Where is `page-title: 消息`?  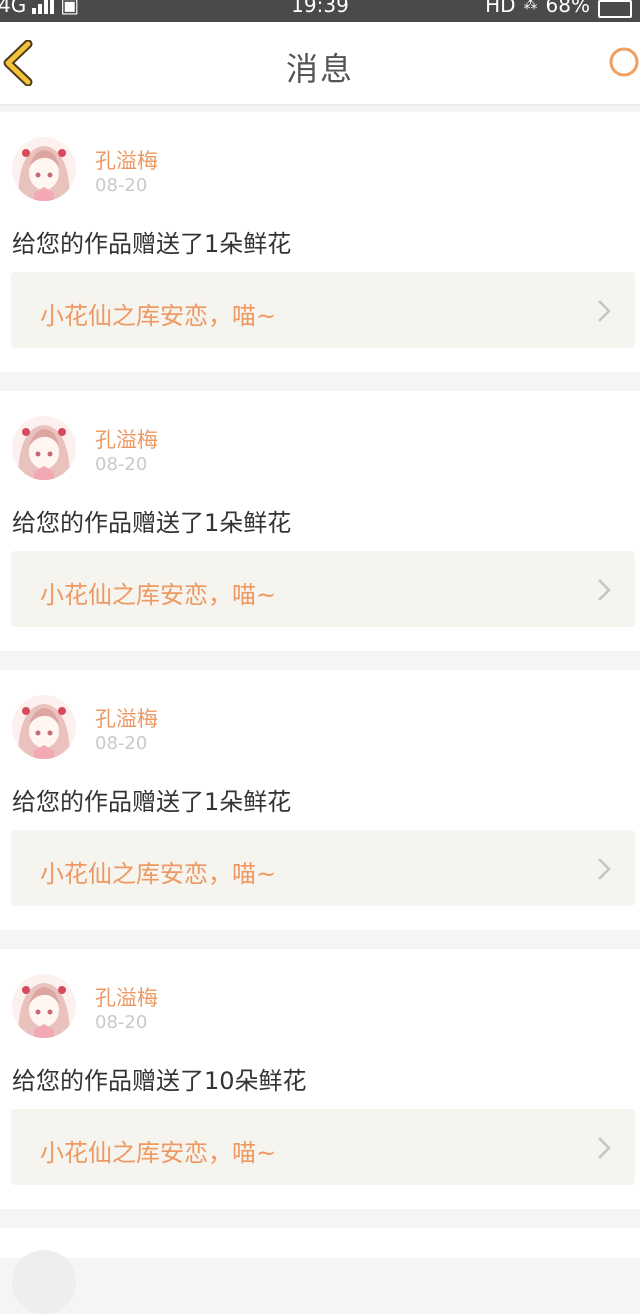
page-title: 消息 is located at coordinates (319, 69).